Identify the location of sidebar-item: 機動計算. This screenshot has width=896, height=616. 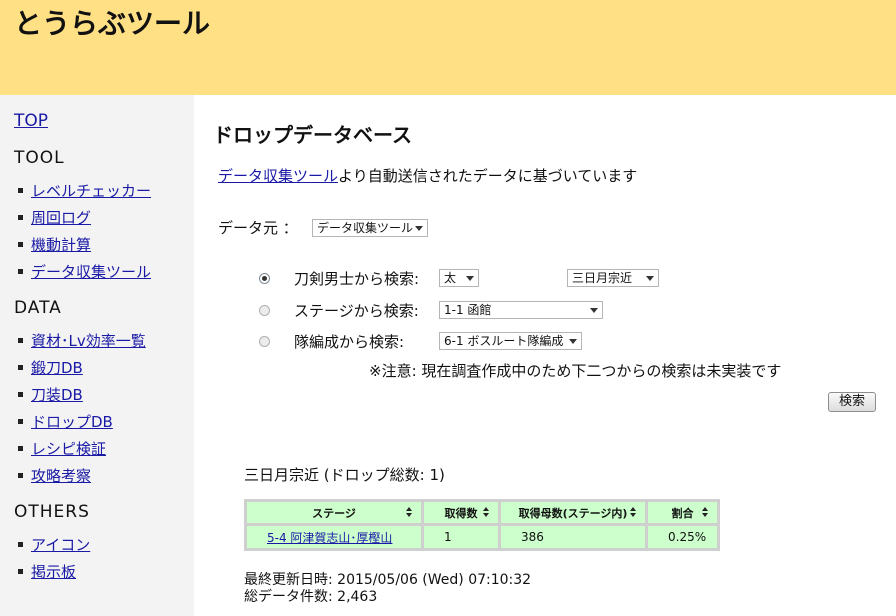
(84, 244).